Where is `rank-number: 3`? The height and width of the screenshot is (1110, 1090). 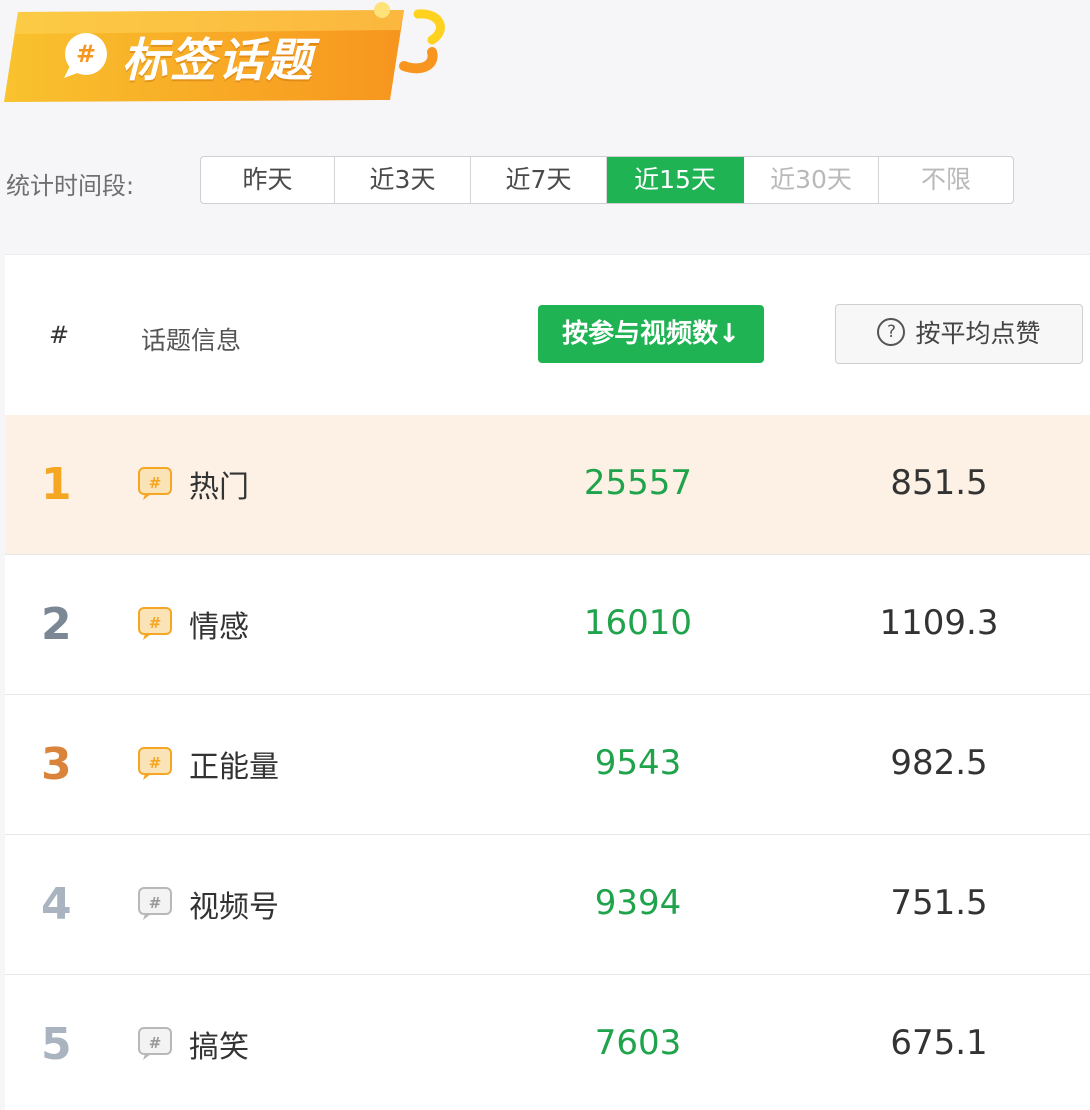
rank-number: 3 is located at coordinates (56, 764).